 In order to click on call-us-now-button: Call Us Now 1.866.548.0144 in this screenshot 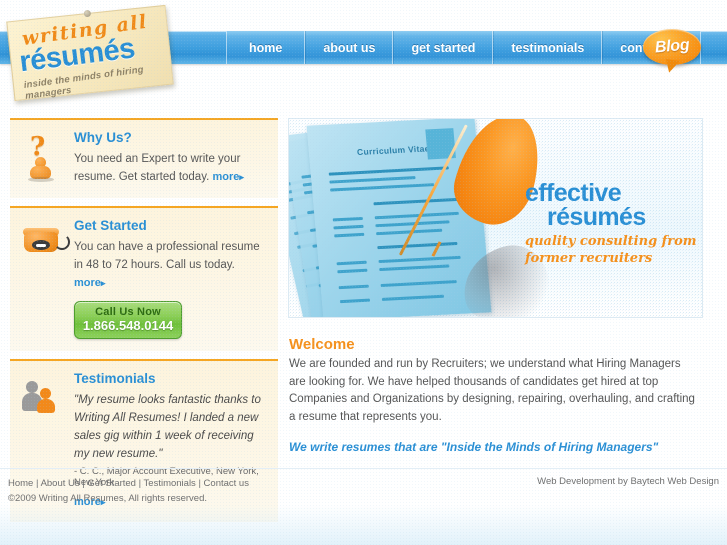, I will do `click(128, 320)`.